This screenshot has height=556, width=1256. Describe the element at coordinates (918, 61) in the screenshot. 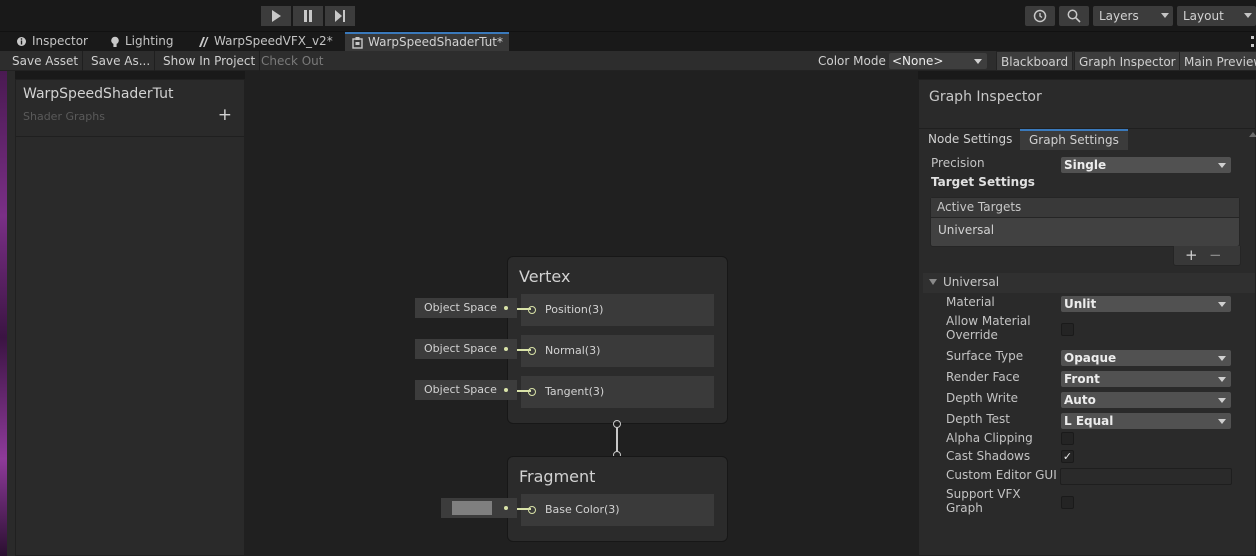

I see `color-mode-value: <None>` at that location.